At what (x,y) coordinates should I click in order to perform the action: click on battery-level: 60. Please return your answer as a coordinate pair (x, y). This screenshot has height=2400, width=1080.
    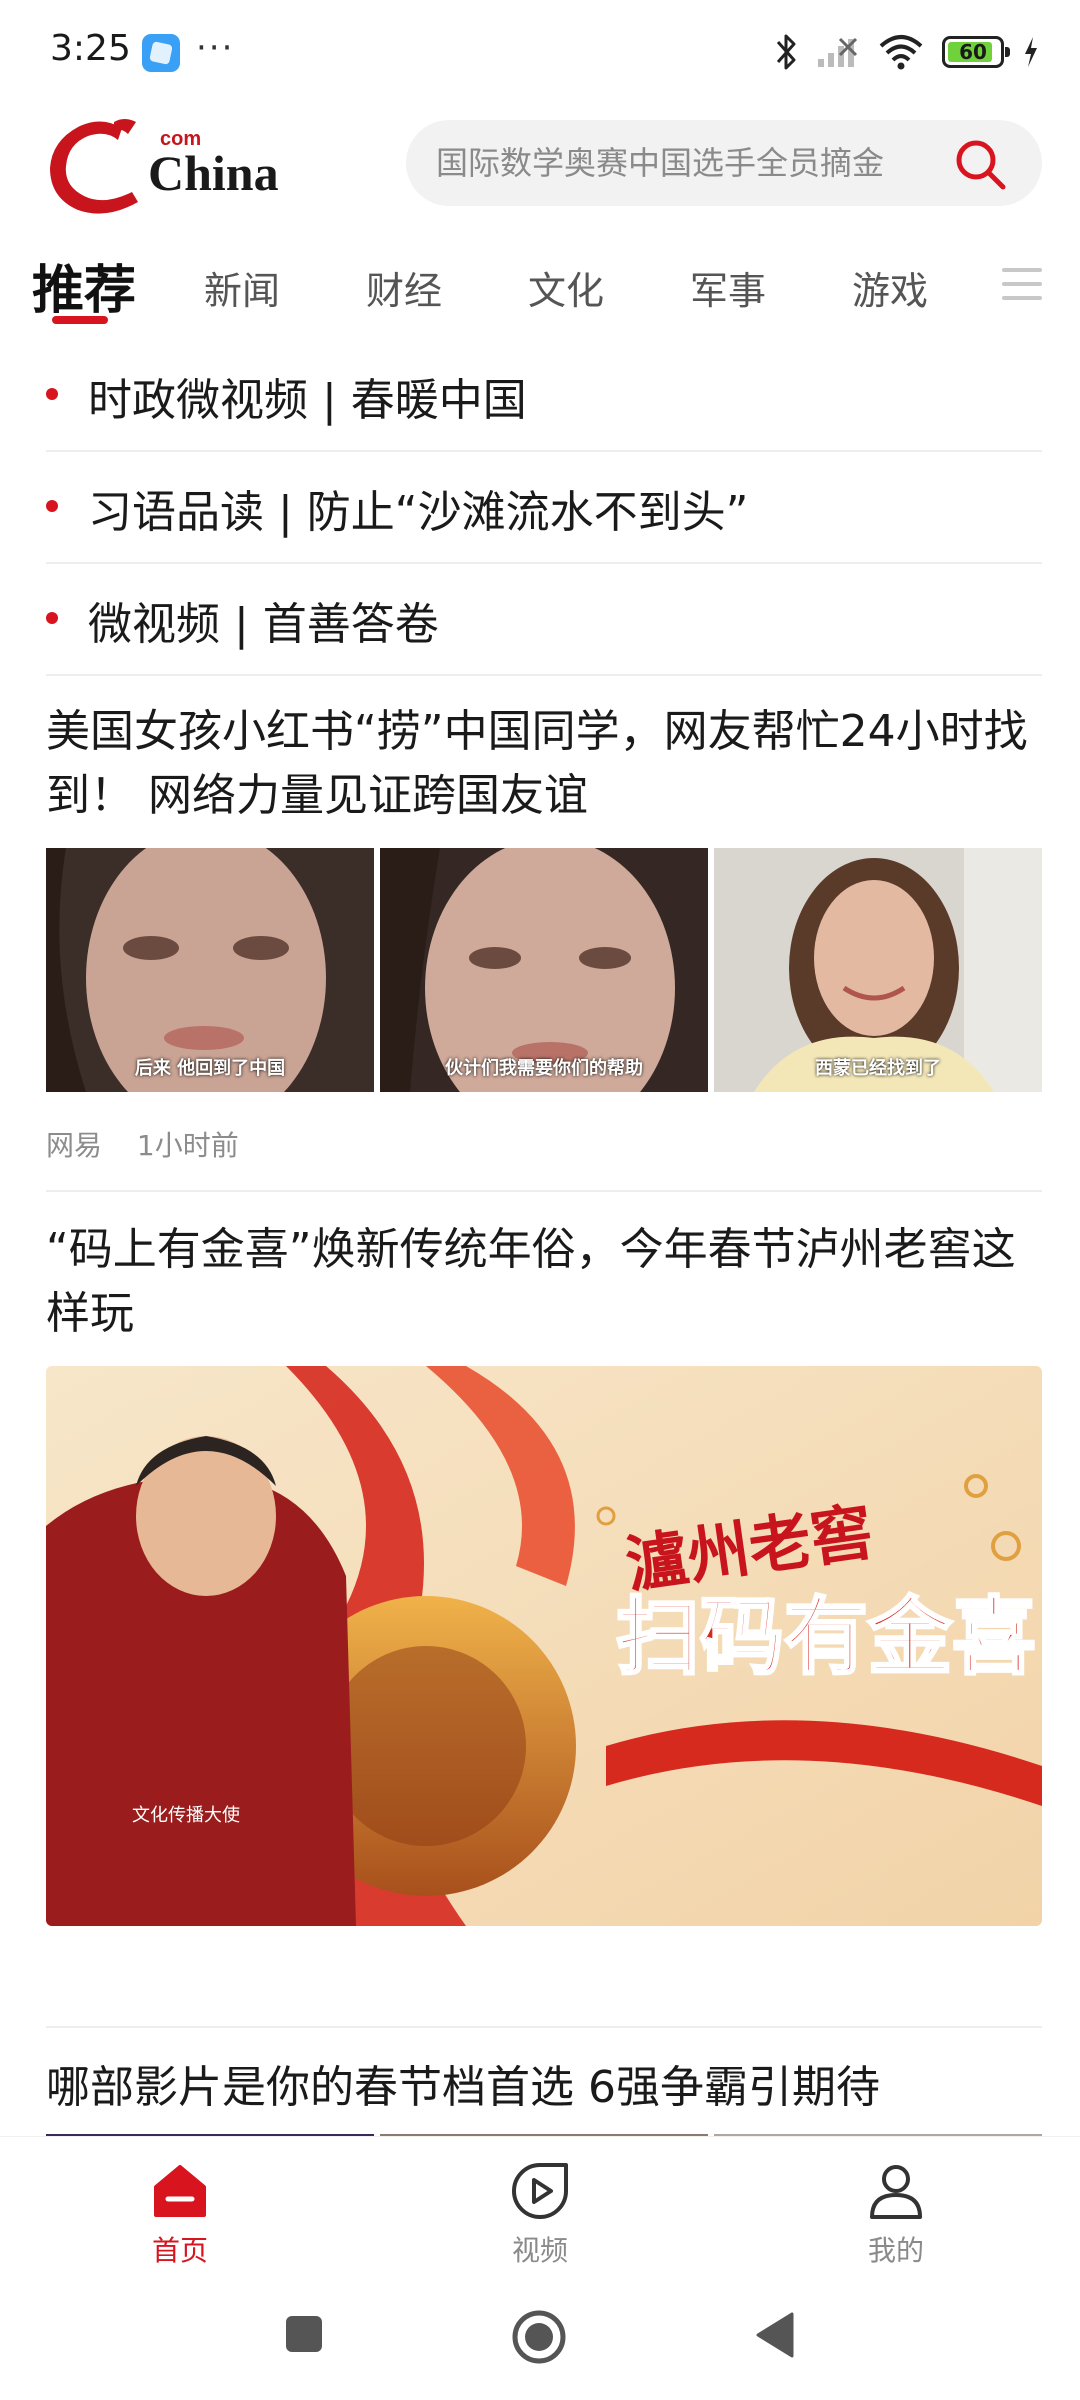
    Looking at the image, I should click on (973, 52).